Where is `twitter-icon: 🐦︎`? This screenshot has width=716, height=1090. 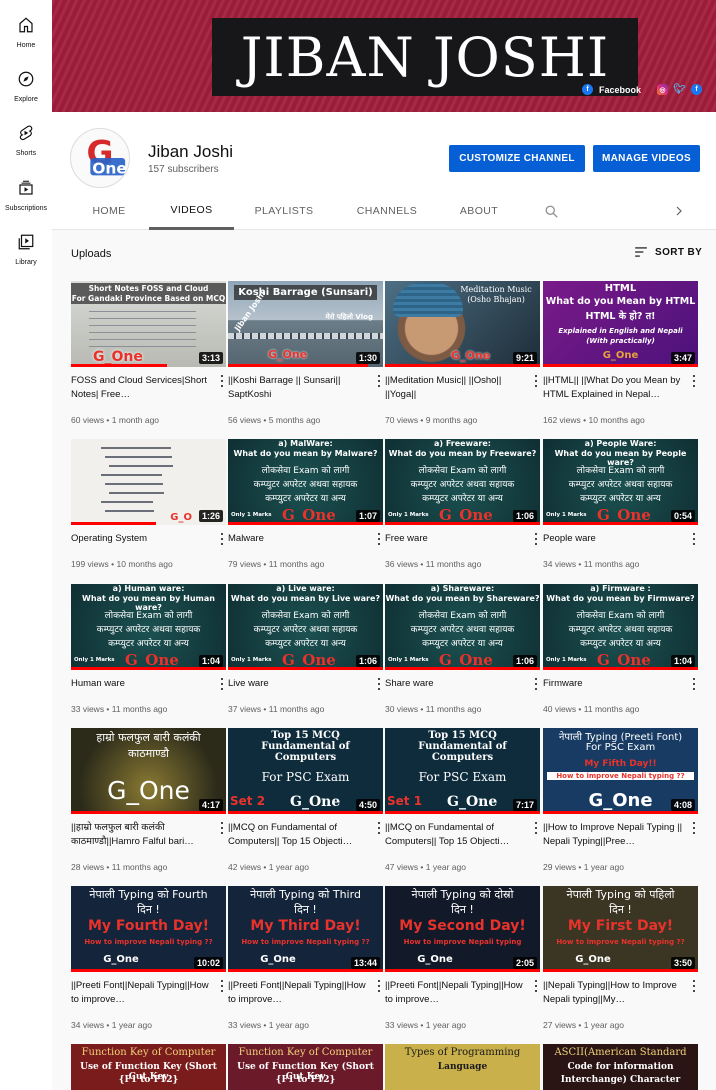
twitter-icon: 🐦︎ is located at coordinates (679, 89).